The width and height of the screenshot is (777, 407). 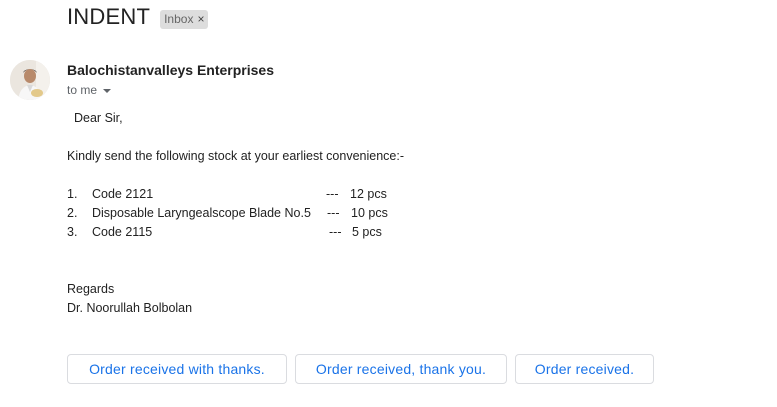 What do you see at coordinates (584, 369) in the screenshot?
I see `smart-reply-button: Order received.` at bounding box center [584, 369].